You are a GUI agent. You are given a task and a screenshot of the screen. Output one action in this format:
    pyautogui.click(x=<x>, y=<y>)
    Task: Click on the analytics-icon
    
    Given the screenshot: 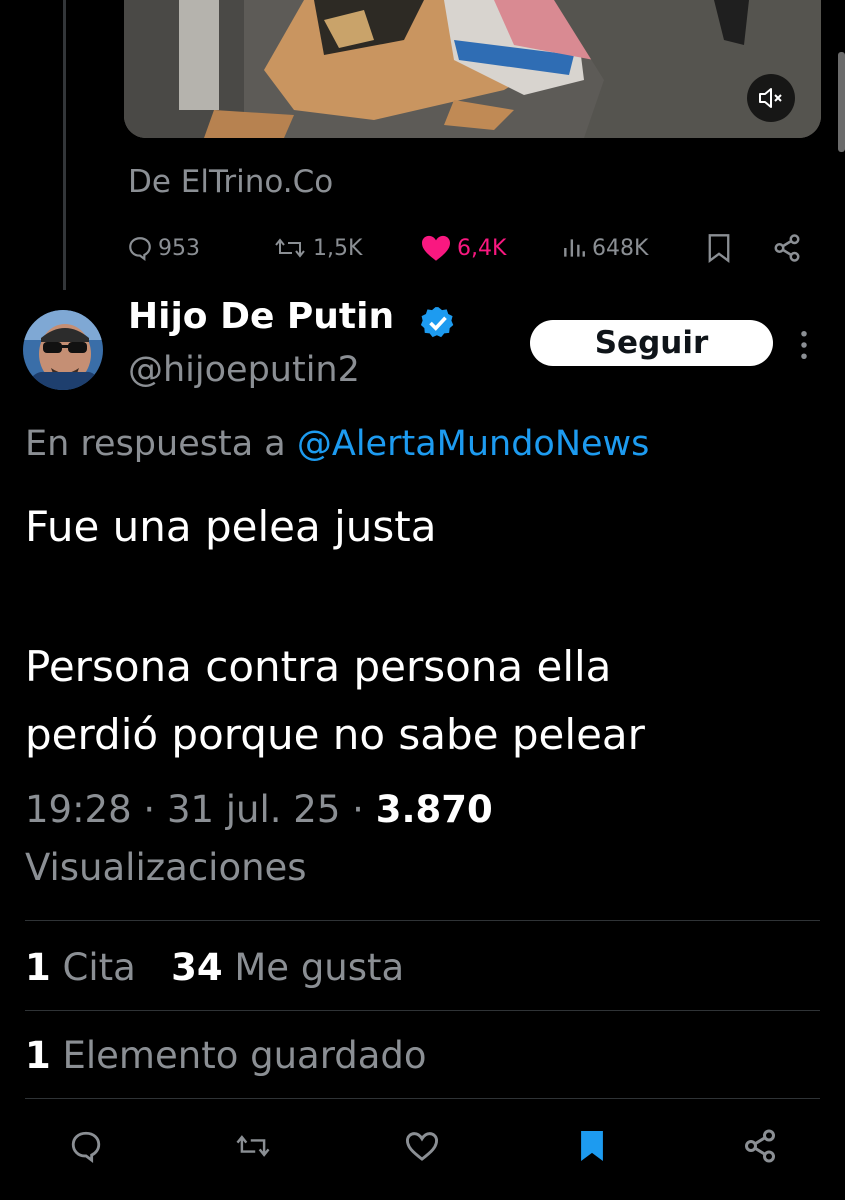 What is the action you would take?
    pyautogui.click(x=574, y=248)
    